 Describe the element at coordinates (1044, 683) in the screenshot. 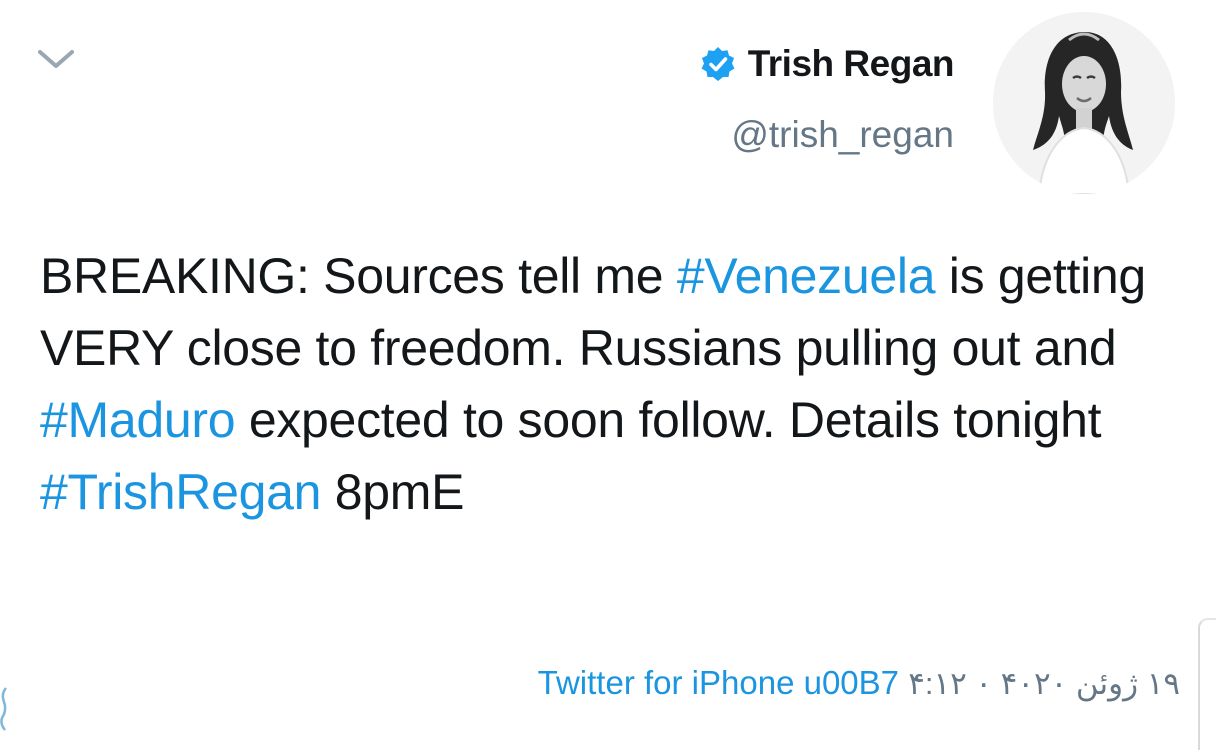

I see `tweet-timestamp: ۱۹ ژوئن ۴۰۲۰ ۰ ۴:۱۲` at that location.